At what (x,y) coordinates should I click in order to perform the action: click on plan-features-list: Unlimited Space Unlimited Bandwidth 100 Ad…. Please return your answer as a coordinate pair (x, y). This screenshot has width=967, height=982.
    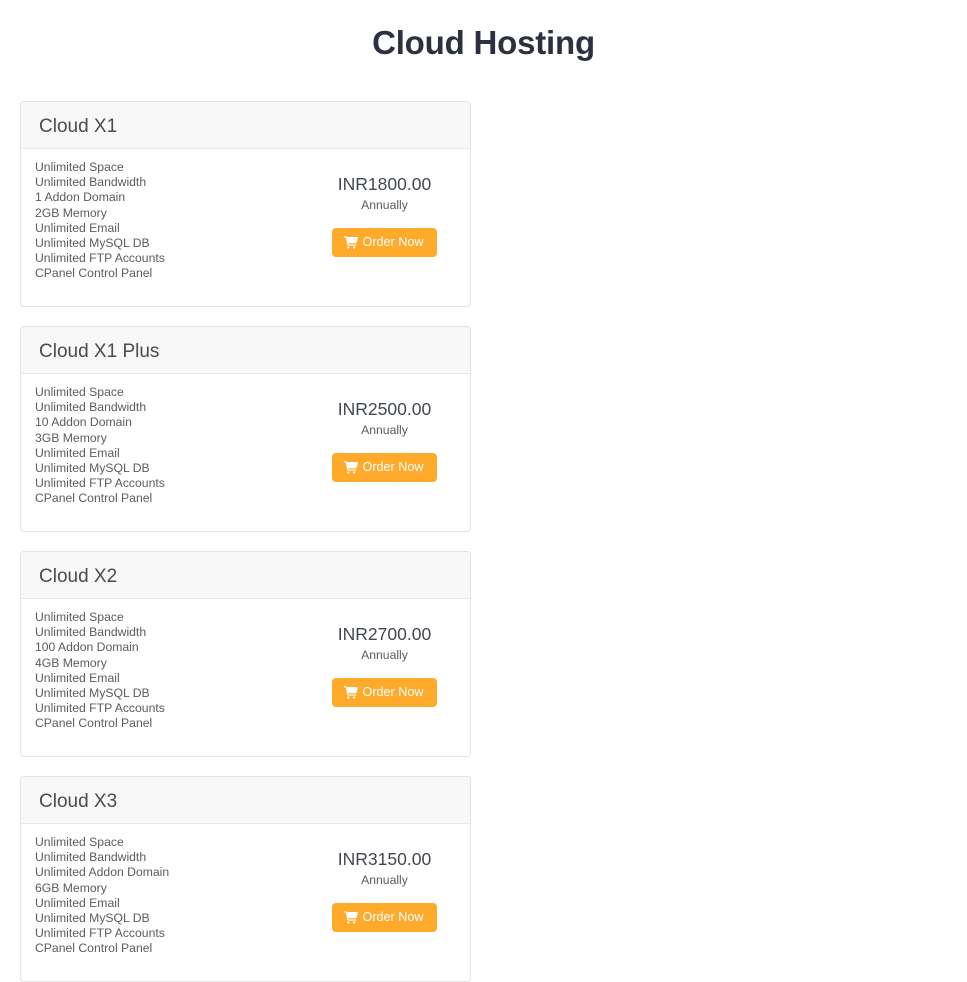
    Looking at the image, I should click on (181, 671).